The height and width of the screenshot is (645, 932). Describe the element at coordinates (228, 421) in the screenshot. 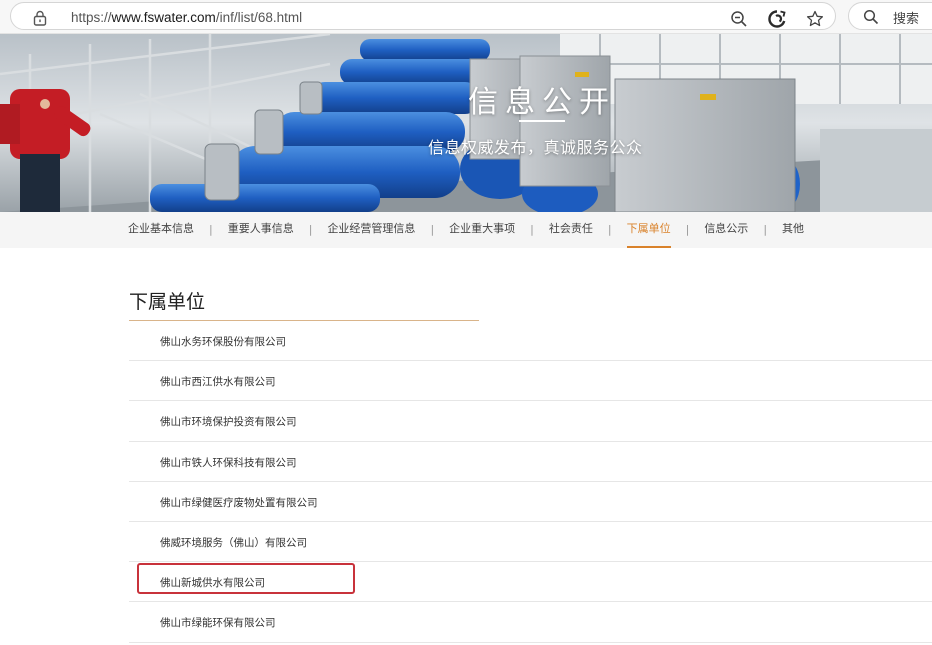

I see `company-link: 佛山市环境保护投资有限公司` at that location.